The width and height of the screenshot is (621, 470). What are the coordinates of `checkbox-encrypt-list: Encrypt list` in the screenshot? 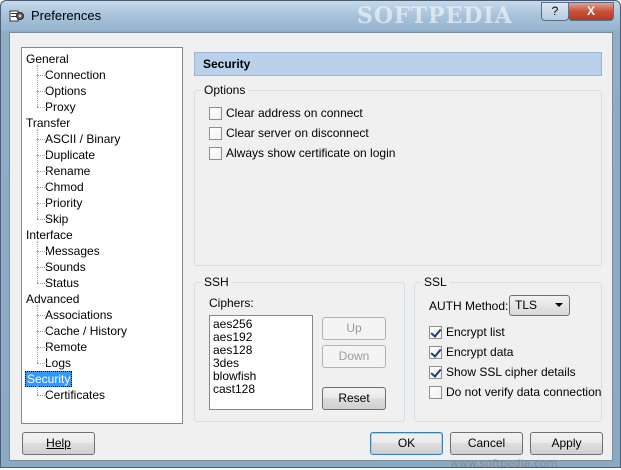 It's located at (467, 332).